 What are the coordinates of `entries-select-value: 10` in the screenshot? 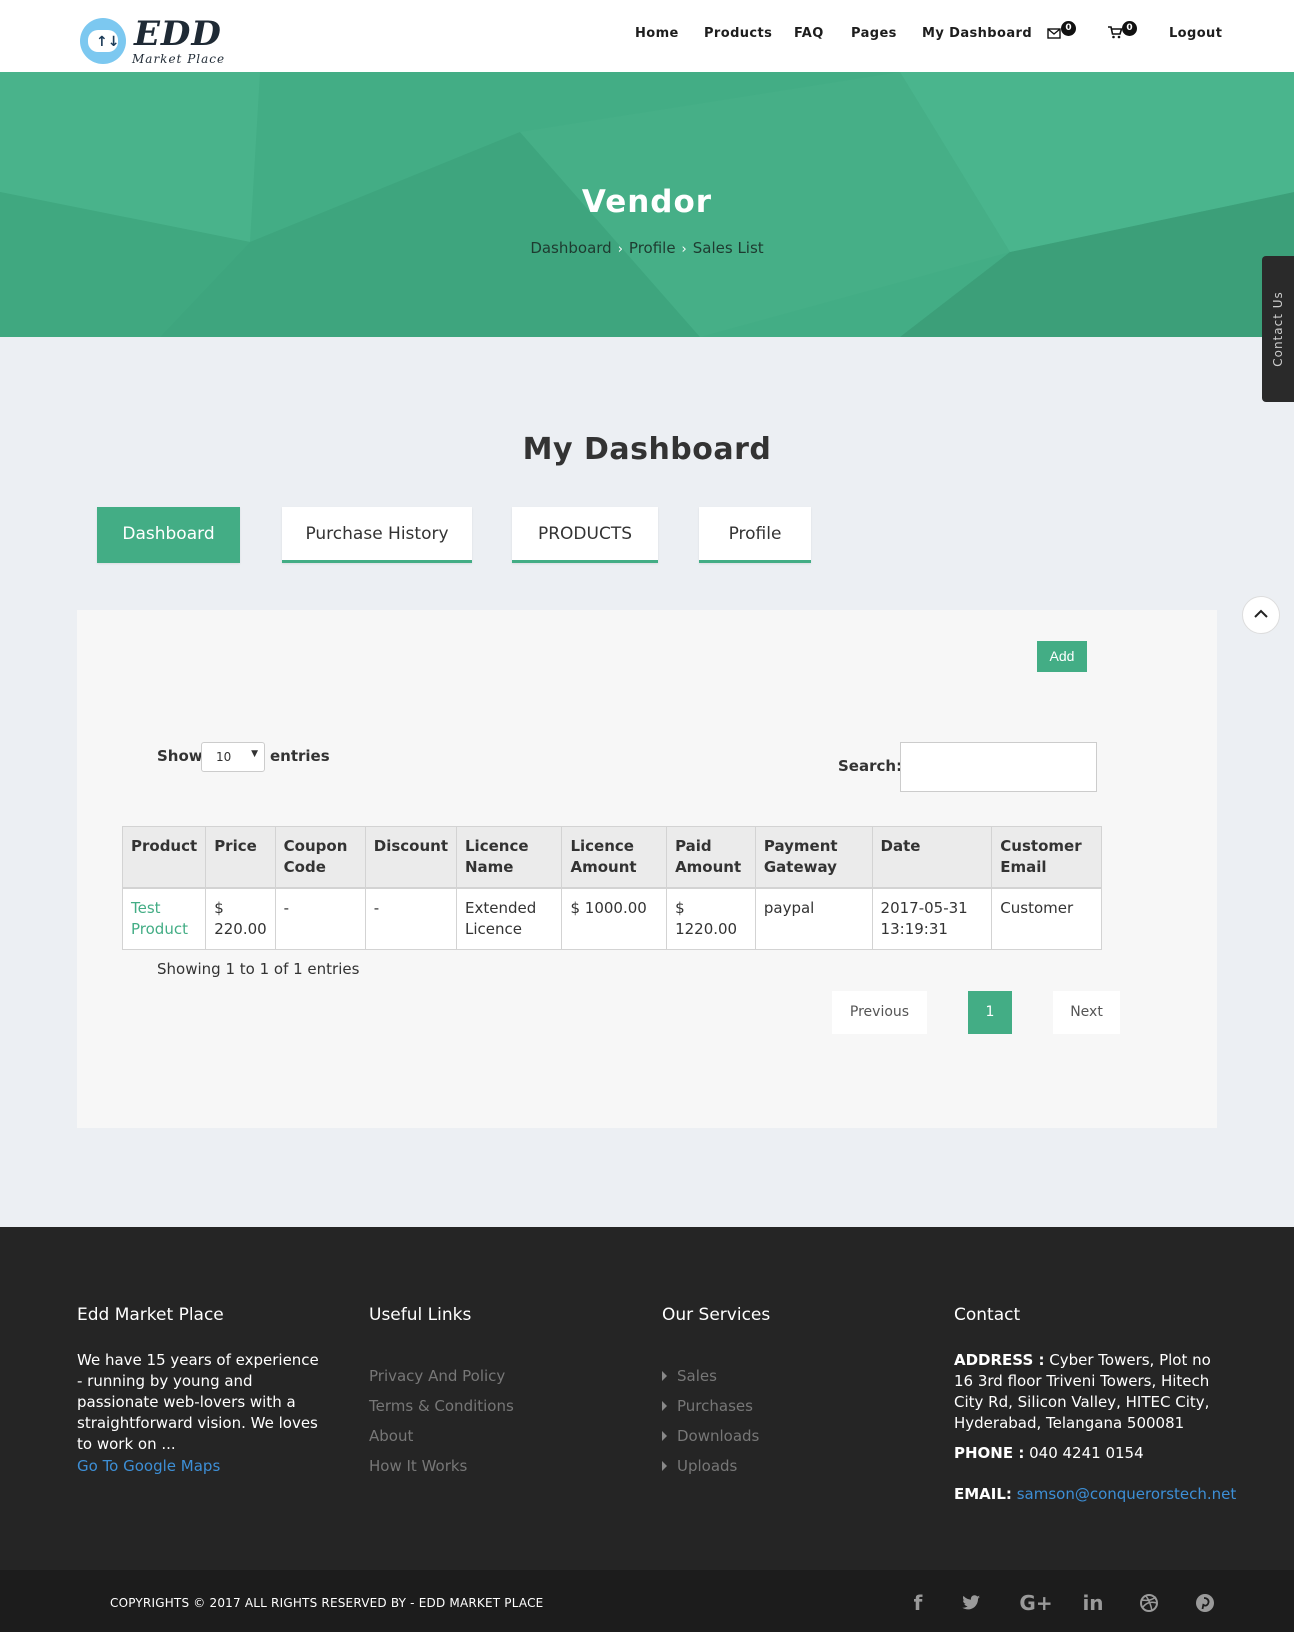 It's located at (224, 757).